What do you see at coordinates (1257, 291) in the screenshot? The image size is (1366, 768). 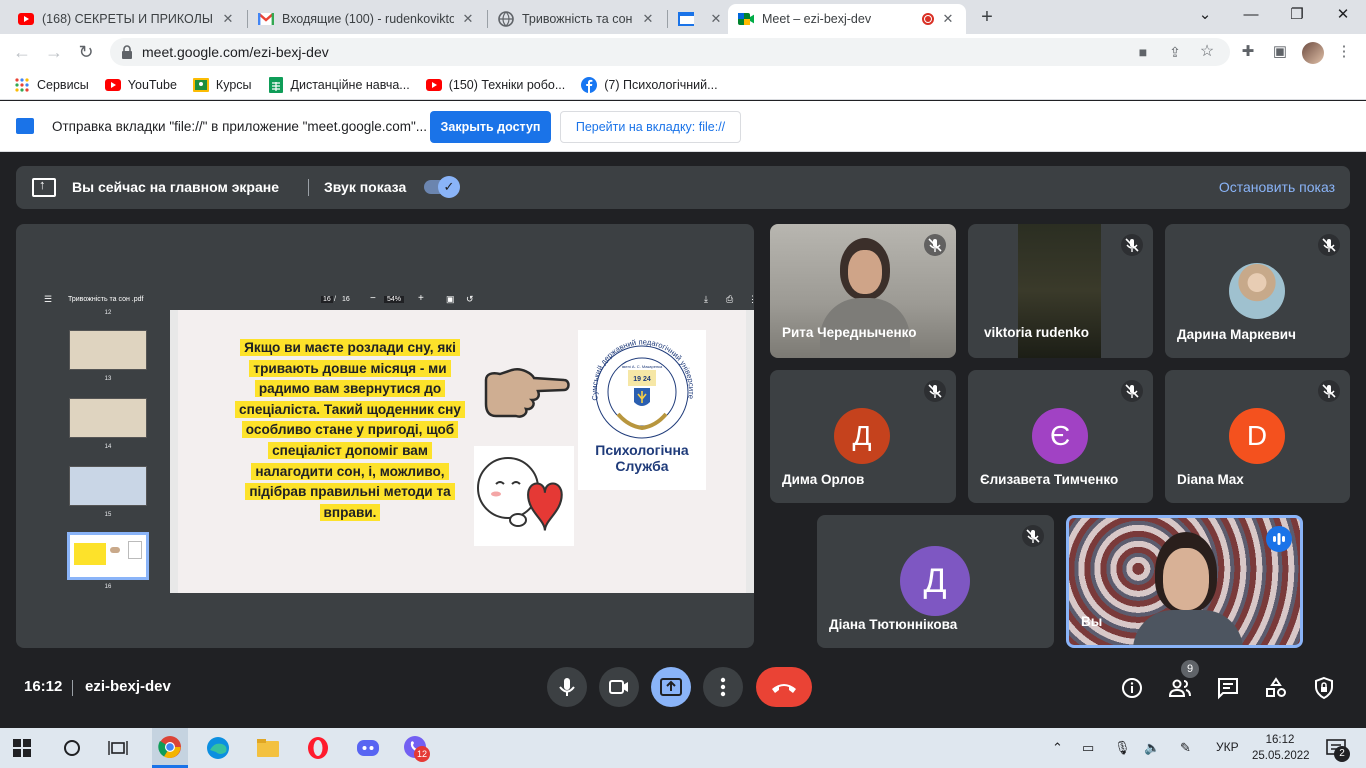 I see `participant-tile: Дарина Маркевич` at bounding box center [1257, 291].